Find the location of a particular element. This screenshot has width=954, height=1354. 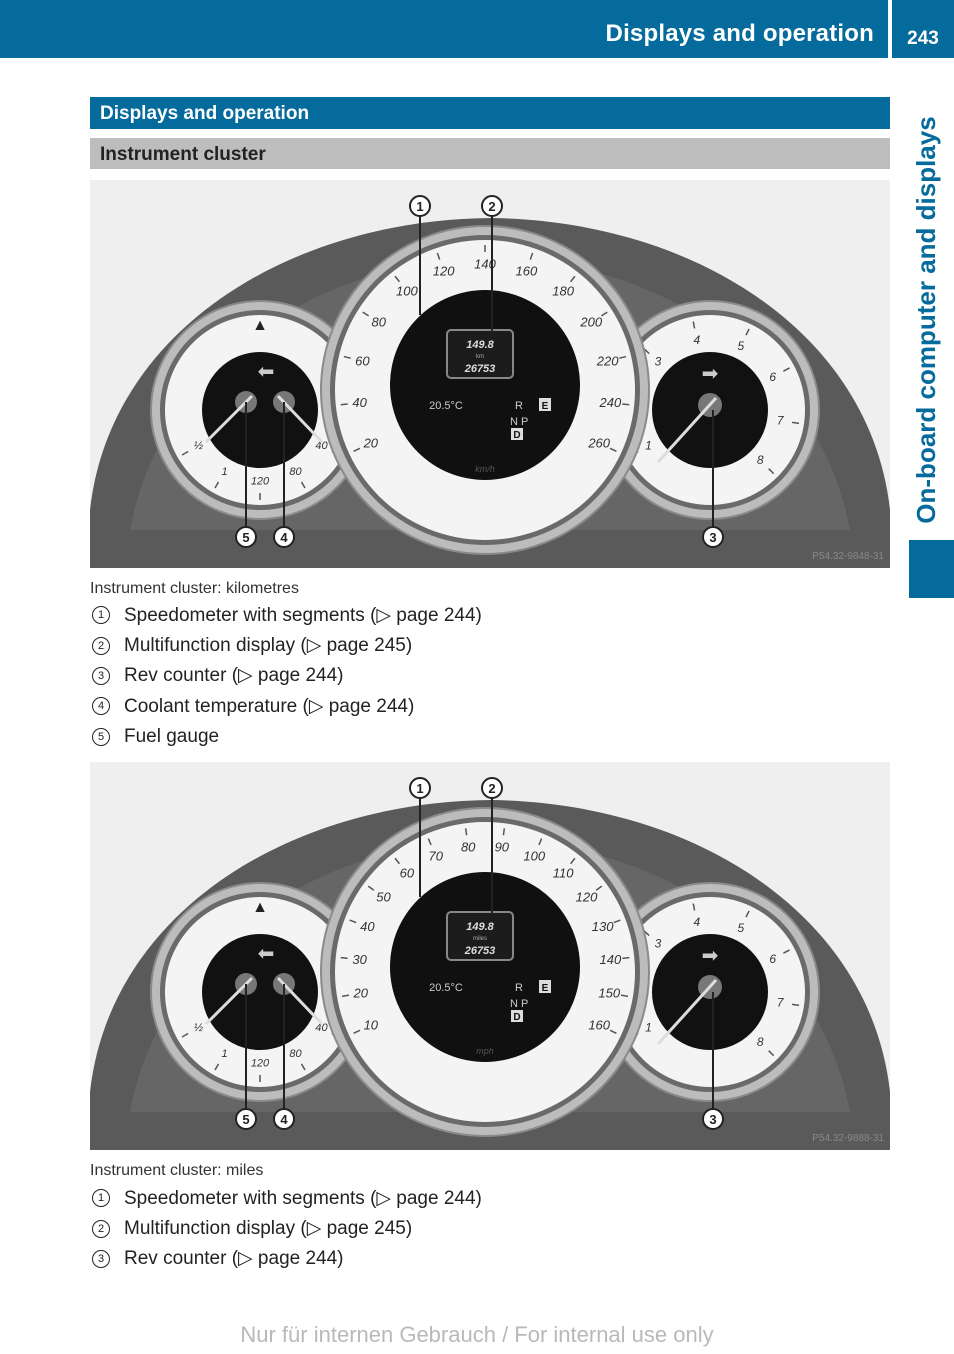

trip-value: 149.8 is located at coordinates (480, 927).